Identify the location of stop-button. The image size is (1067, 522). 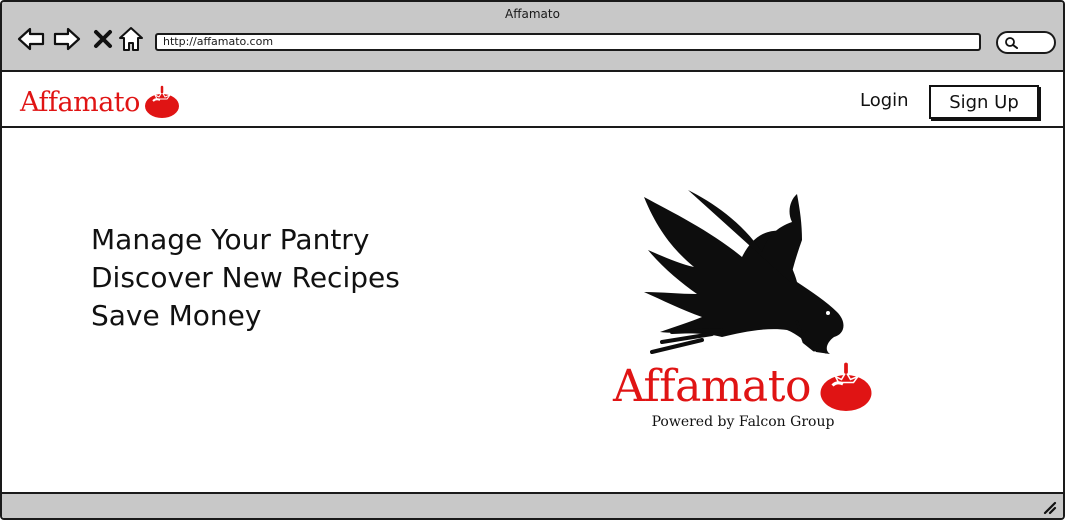
(103, 39).